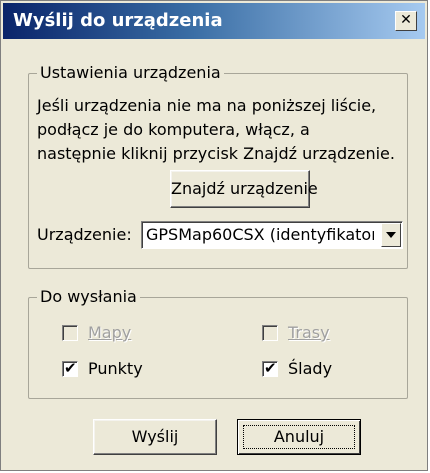  I want to click on focus-ring, so click(299, 437).